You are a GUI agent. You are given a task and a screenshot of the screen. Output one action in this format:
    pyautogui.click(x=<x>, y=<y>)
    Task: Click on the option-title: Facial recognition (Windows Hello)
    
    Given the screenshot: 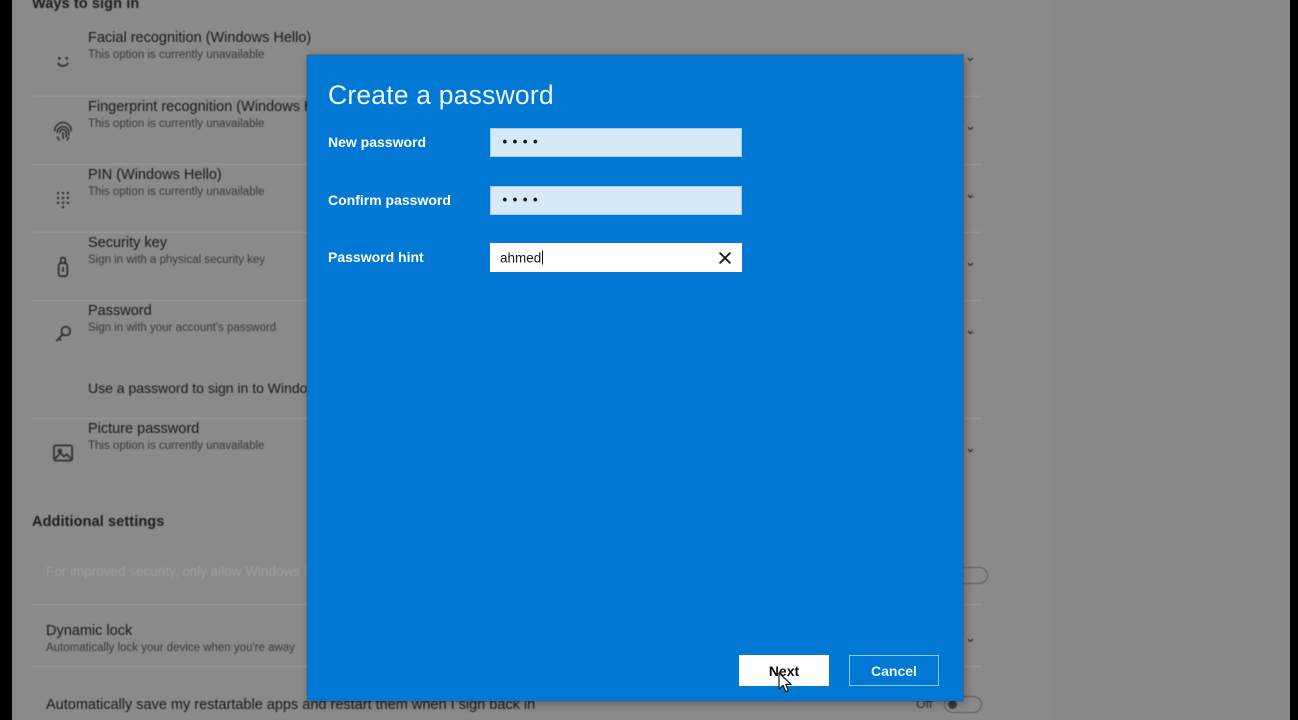 What is the action you would take?
    pyautogui.click(x=200, y=38)
    